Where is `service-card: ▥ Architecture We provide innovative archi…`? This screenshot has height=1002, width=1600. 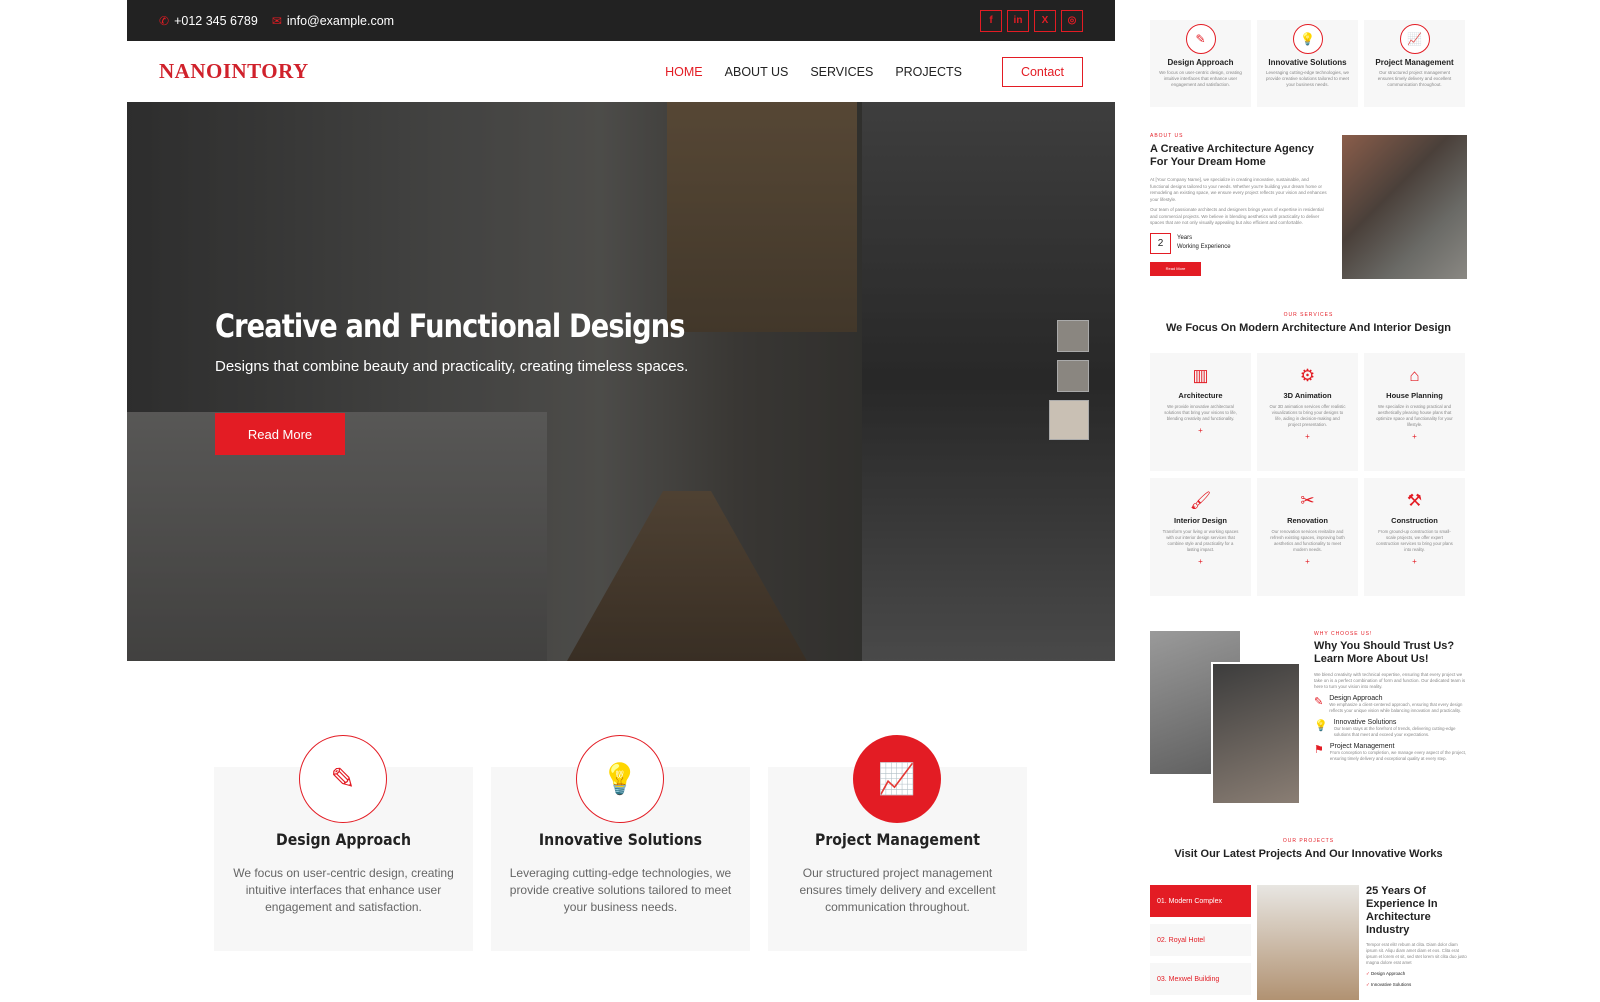
service-card: ▥ Architecture We provide innovative archi… is located at coordinates (1200, 412).